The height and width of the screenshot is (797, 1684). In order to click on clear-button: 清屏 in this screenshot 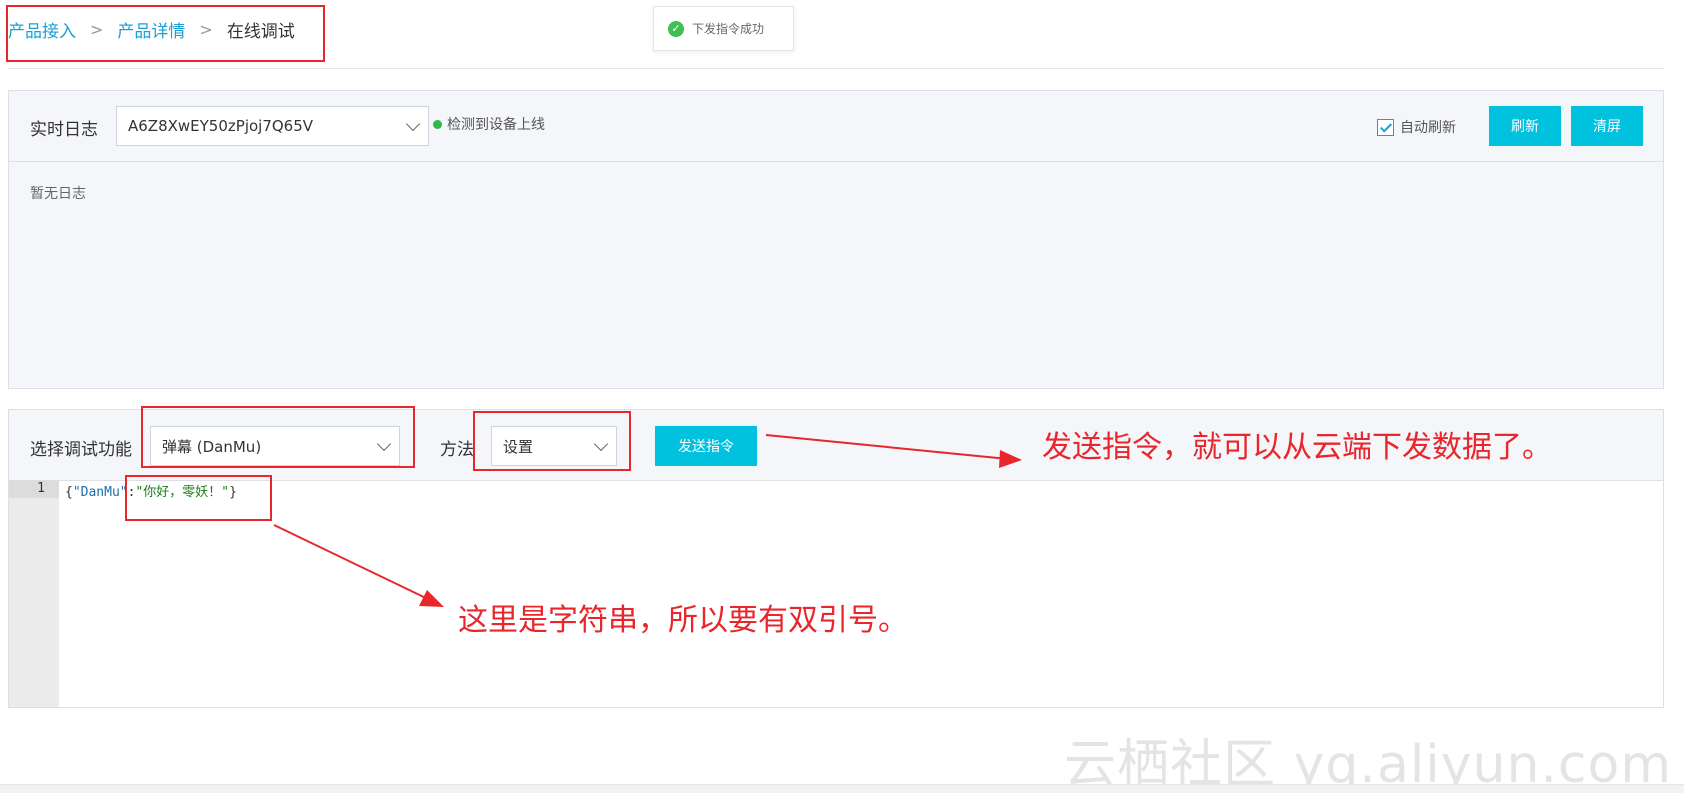, I will do `click(1607, 126)`.